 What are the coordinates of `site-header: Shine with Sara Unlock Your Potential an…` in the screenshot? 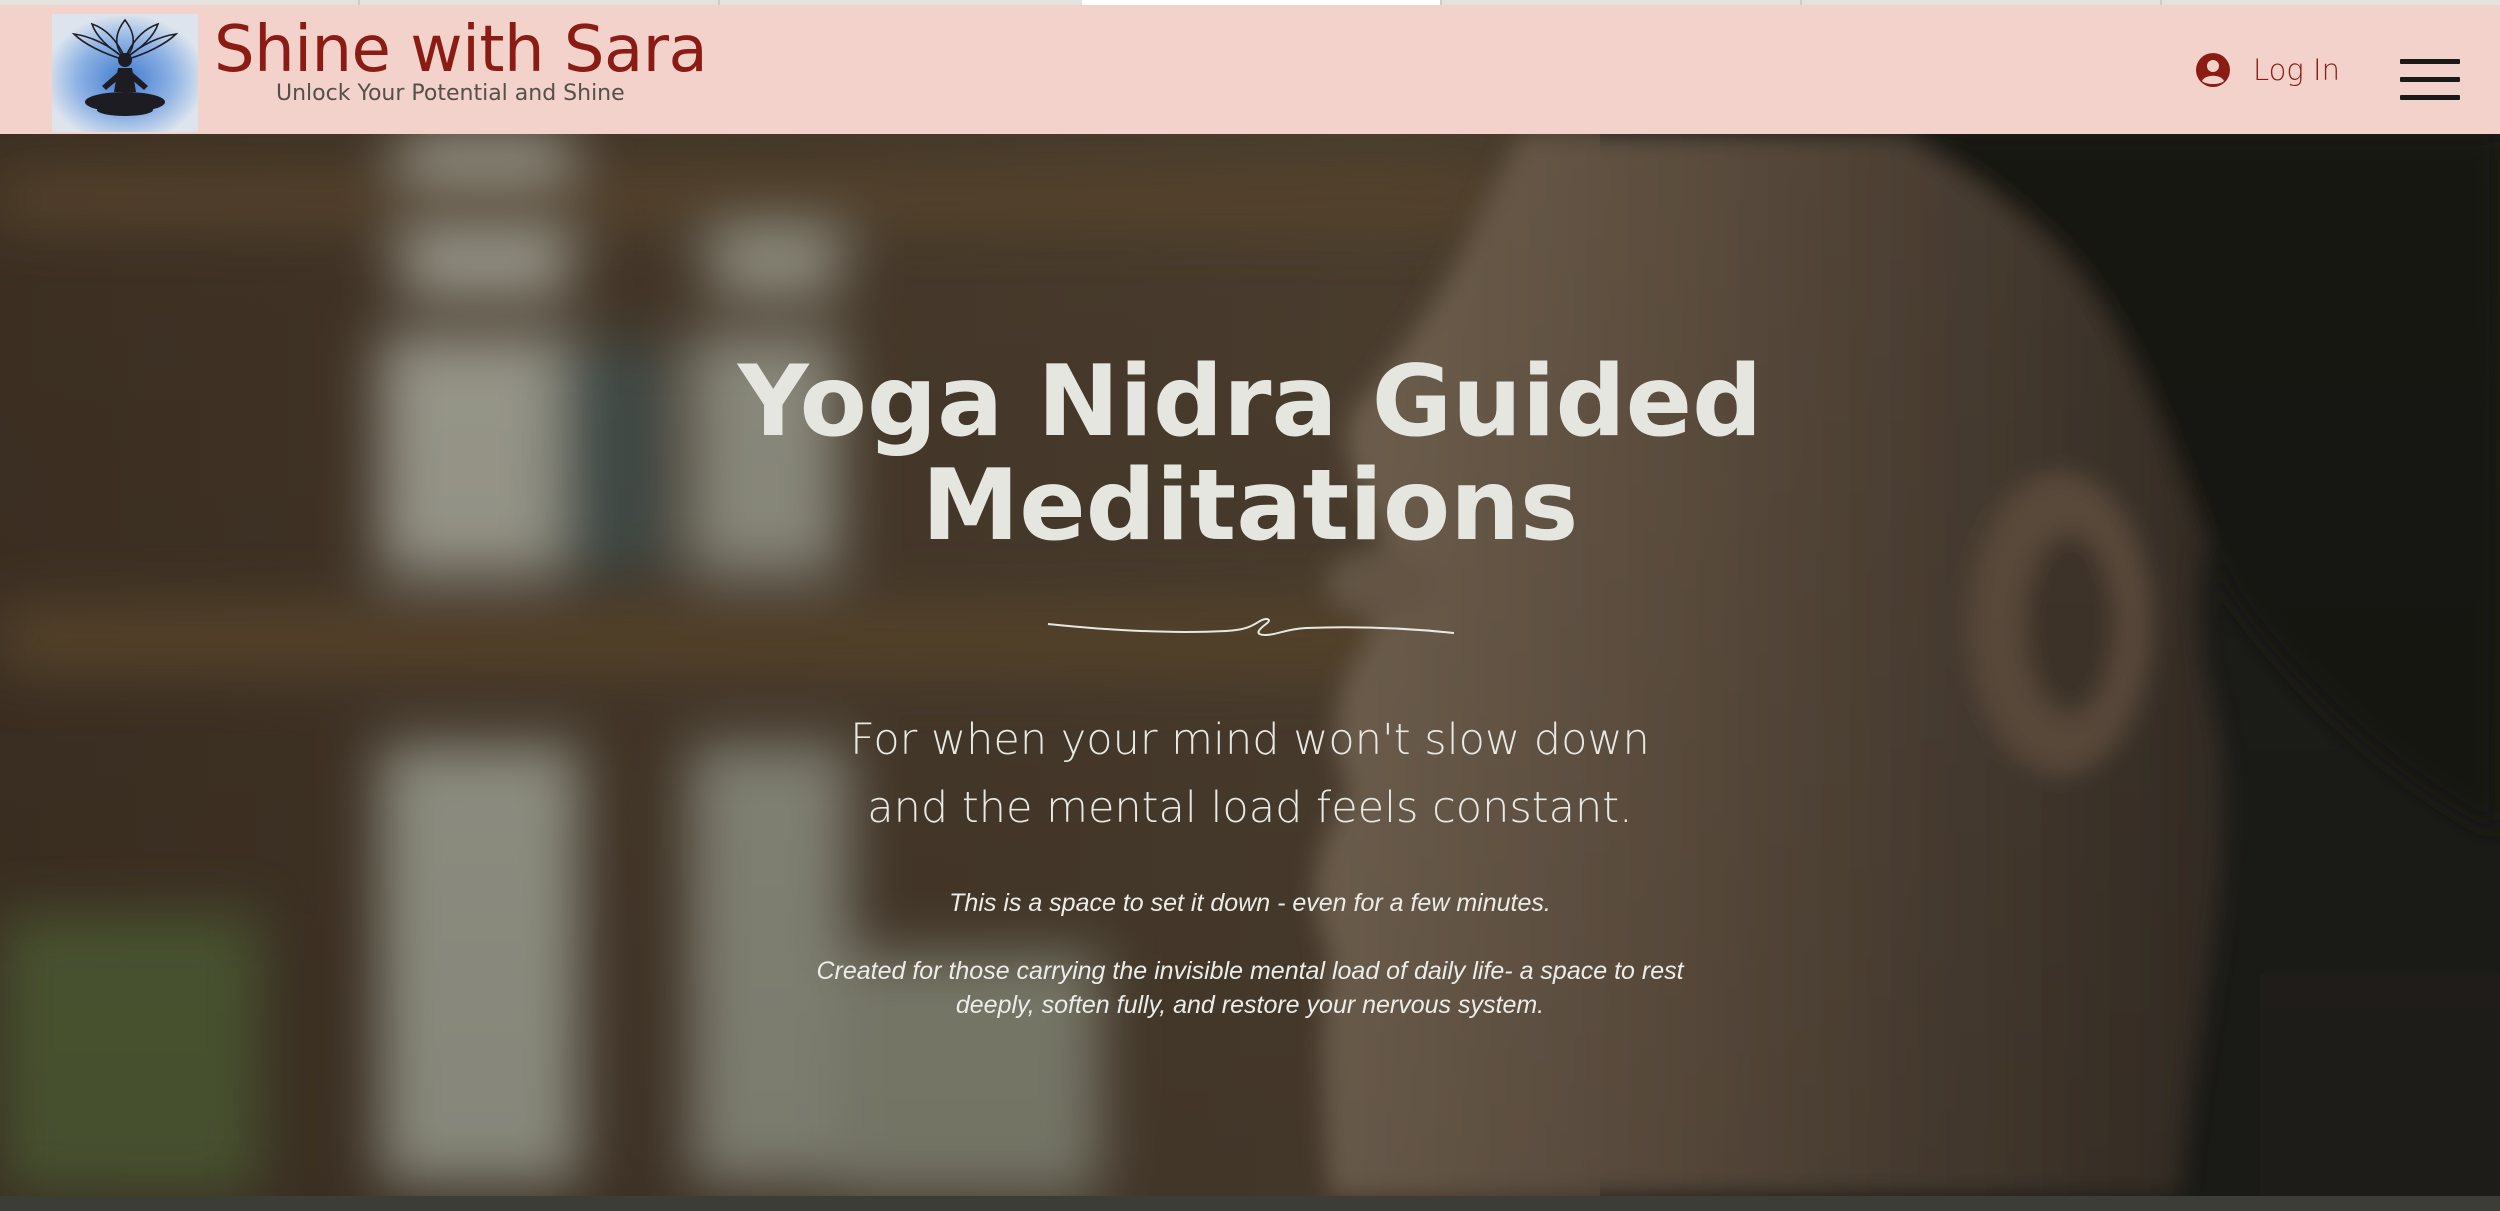 It's located at (1250, 69).